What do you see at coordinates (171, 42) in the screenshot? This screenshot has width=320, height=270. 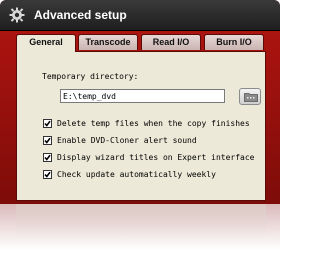 I see `tab-read-io: Read I/O` at bounding box center [171, 42].